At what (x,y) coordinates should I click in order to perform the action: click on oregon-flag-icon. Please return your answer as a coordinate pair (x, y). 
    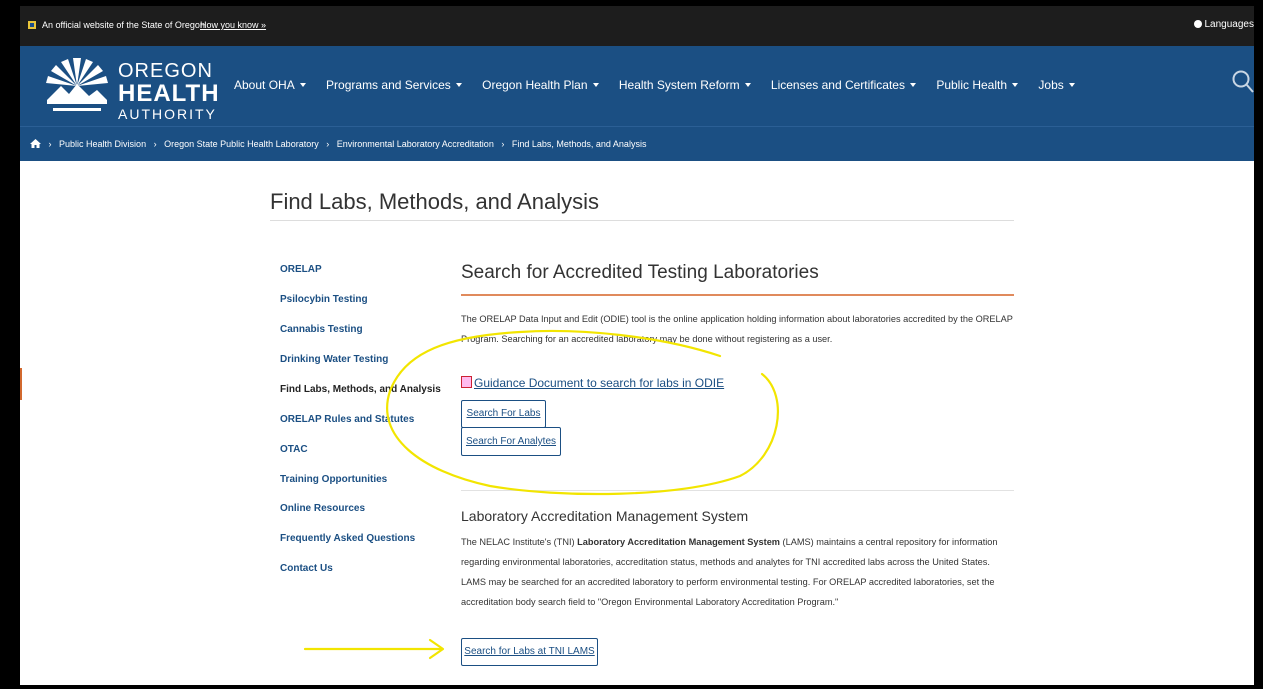
    Looking at the image, I should click on (32, 25).